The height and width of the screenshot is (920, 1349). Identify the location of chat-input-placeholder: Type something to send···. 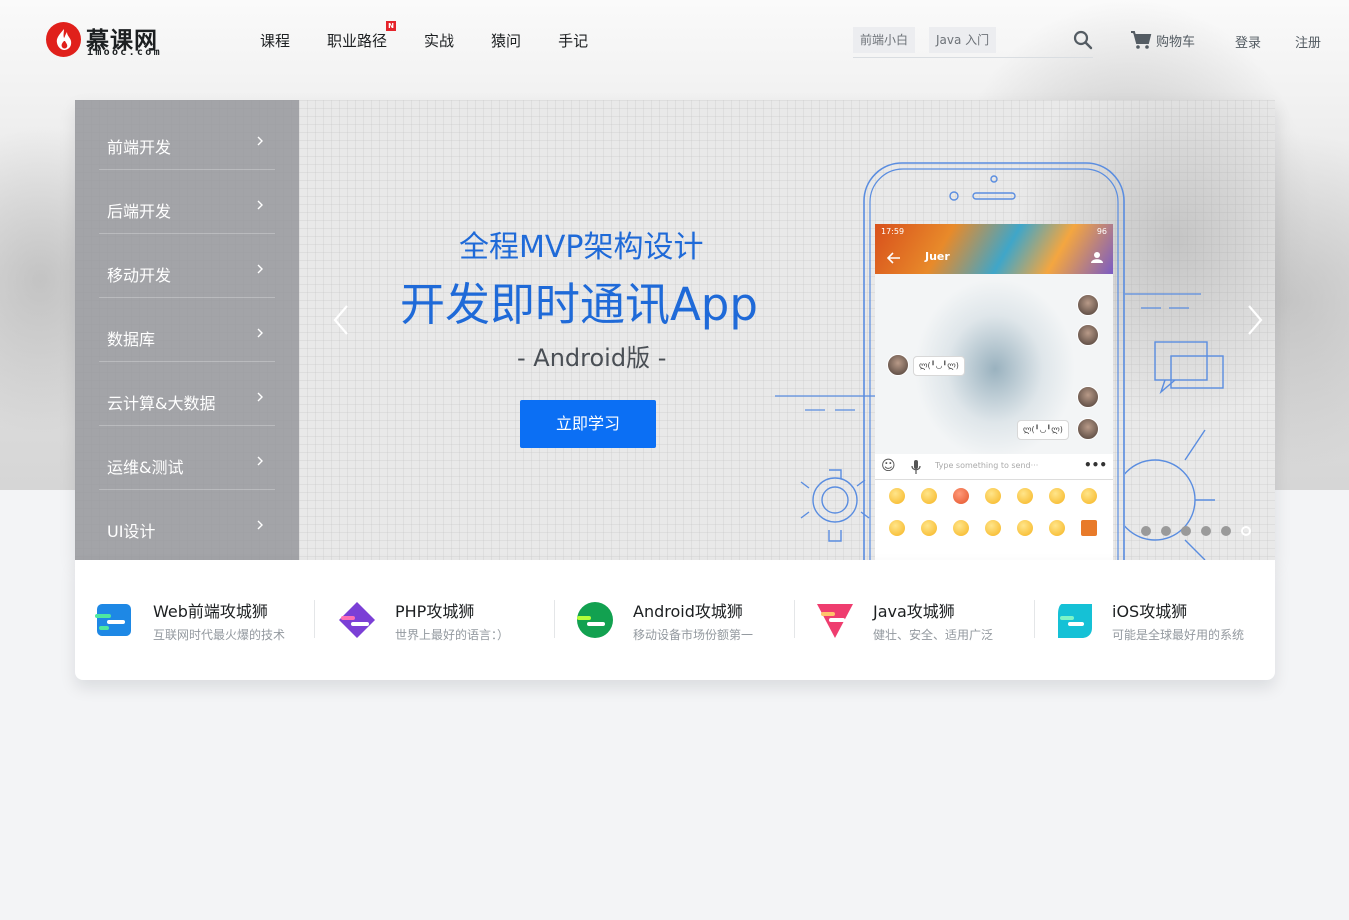
(987, 465).